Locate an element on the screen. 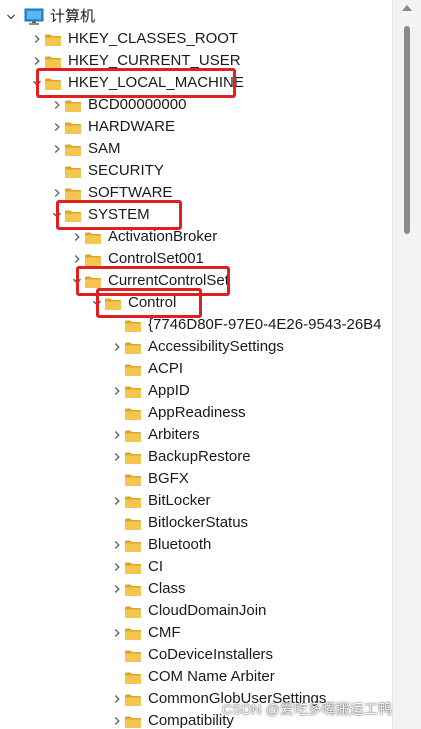 This screenshot has width=421, height=729. tree-item-label: ACPI is located at coordinates (166, 368).